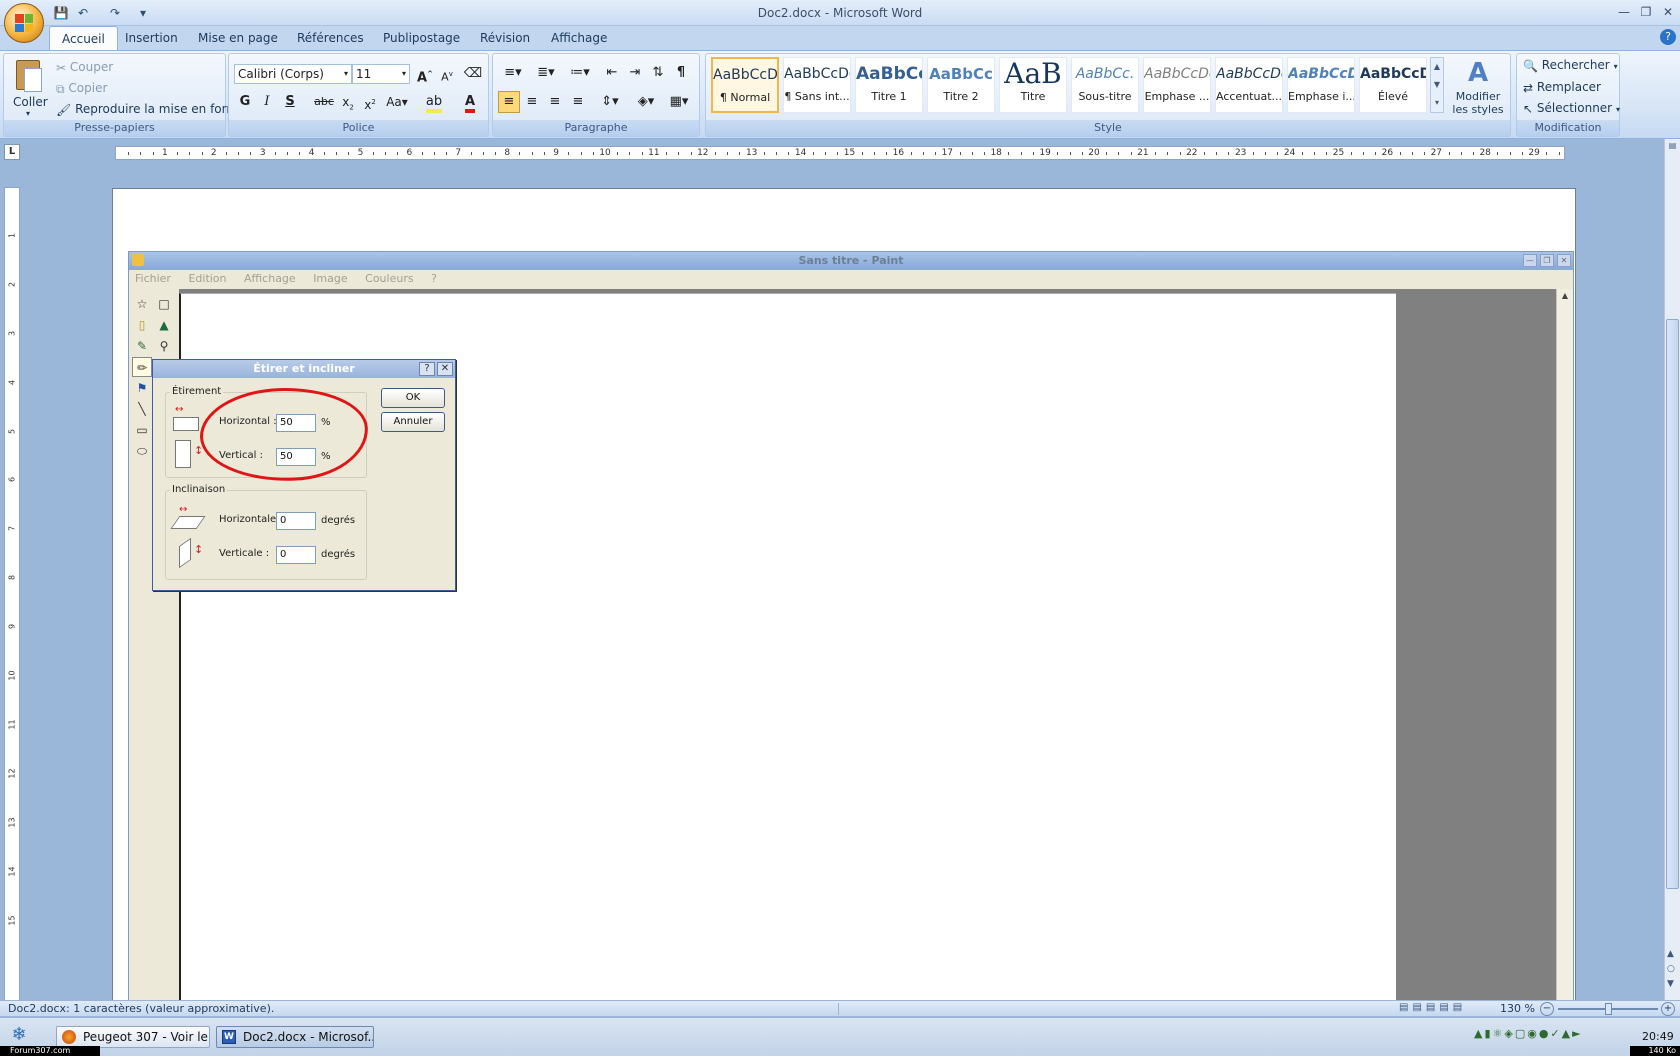 The width and height of the screenshot is (1680, 1056). I want to click on shrink-font-icon: Av, so click(447, 74).